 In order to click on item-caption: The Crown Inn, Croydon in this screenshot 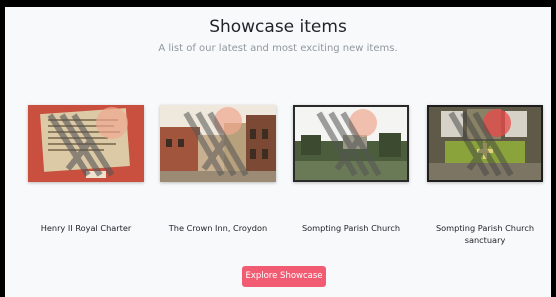, I will do `click(218, 228)`.